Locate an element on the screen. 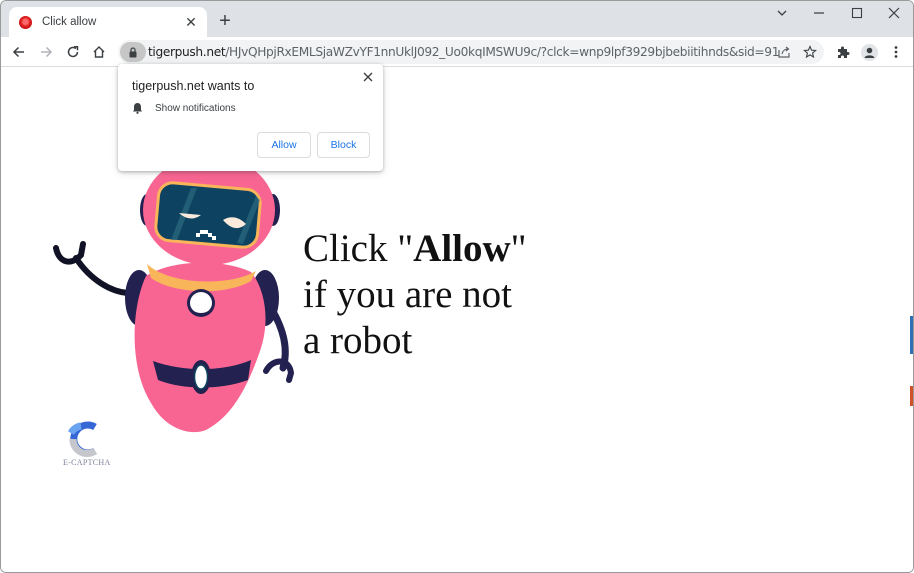  kebab-menu-icon is located at coordinates (896, 52).